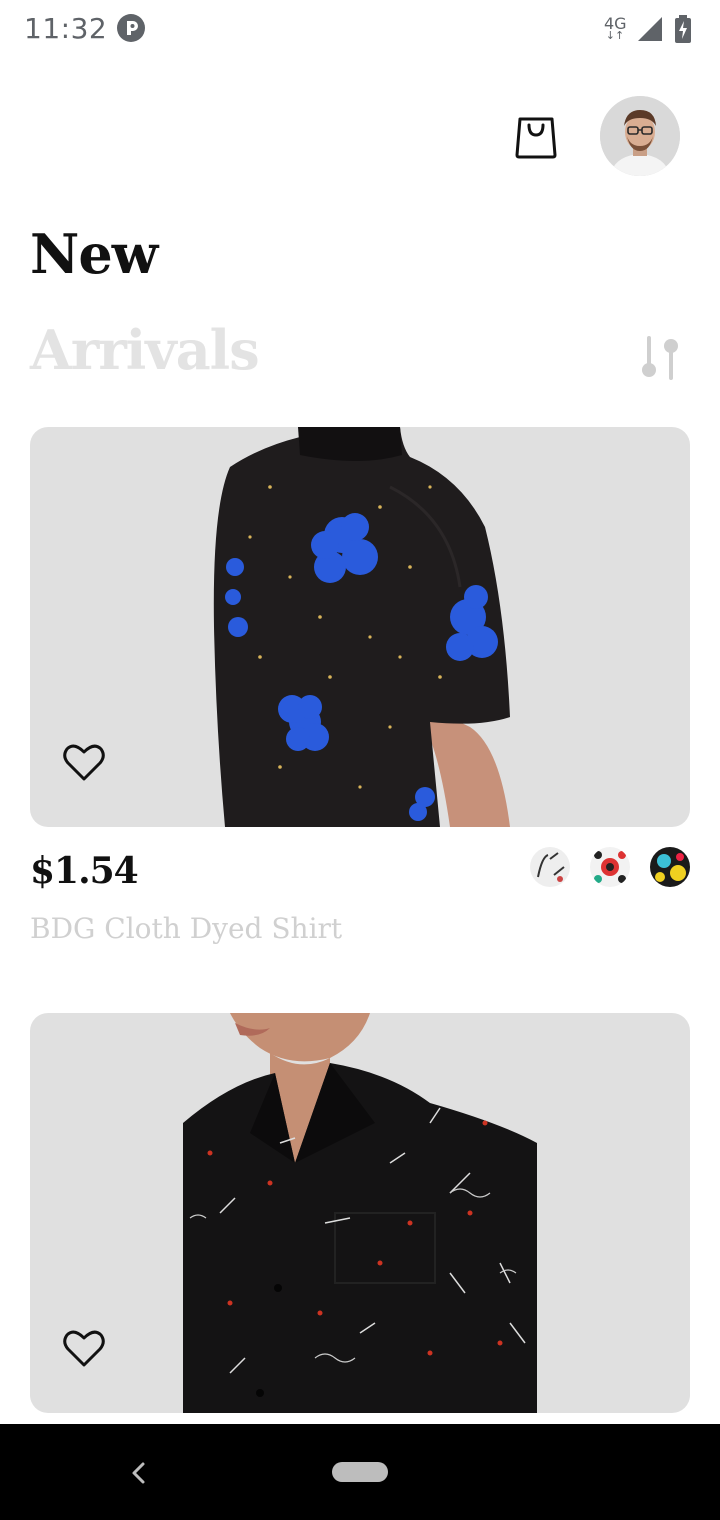  I want to click on shopping-bag-icon, so click(536, 138).